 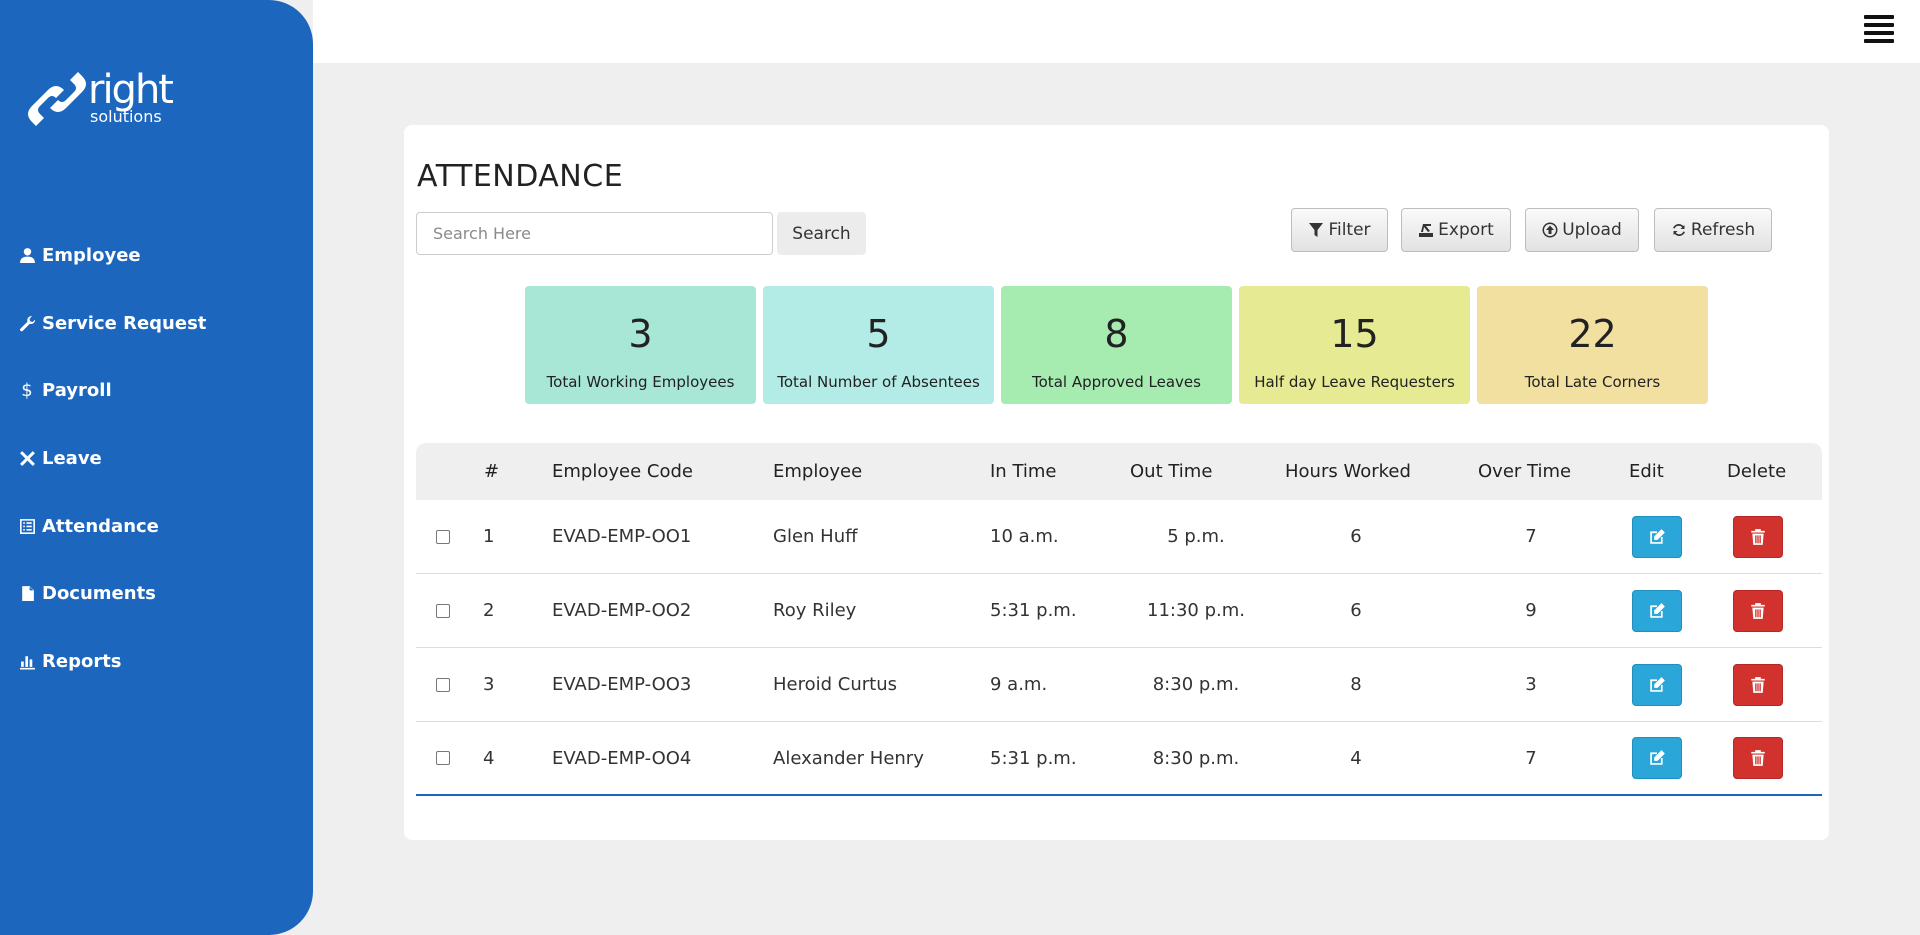 I want to click on refresh-button: Refresh, so click(x=1713, y=230).